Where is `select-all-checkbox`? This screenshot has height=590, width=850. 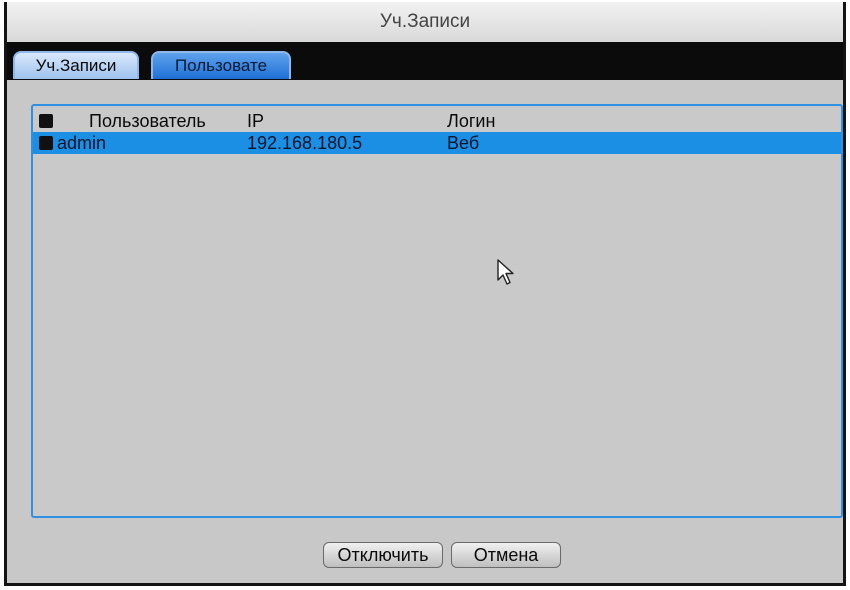 select-all-checkbox is located at coordinates (46, 121).